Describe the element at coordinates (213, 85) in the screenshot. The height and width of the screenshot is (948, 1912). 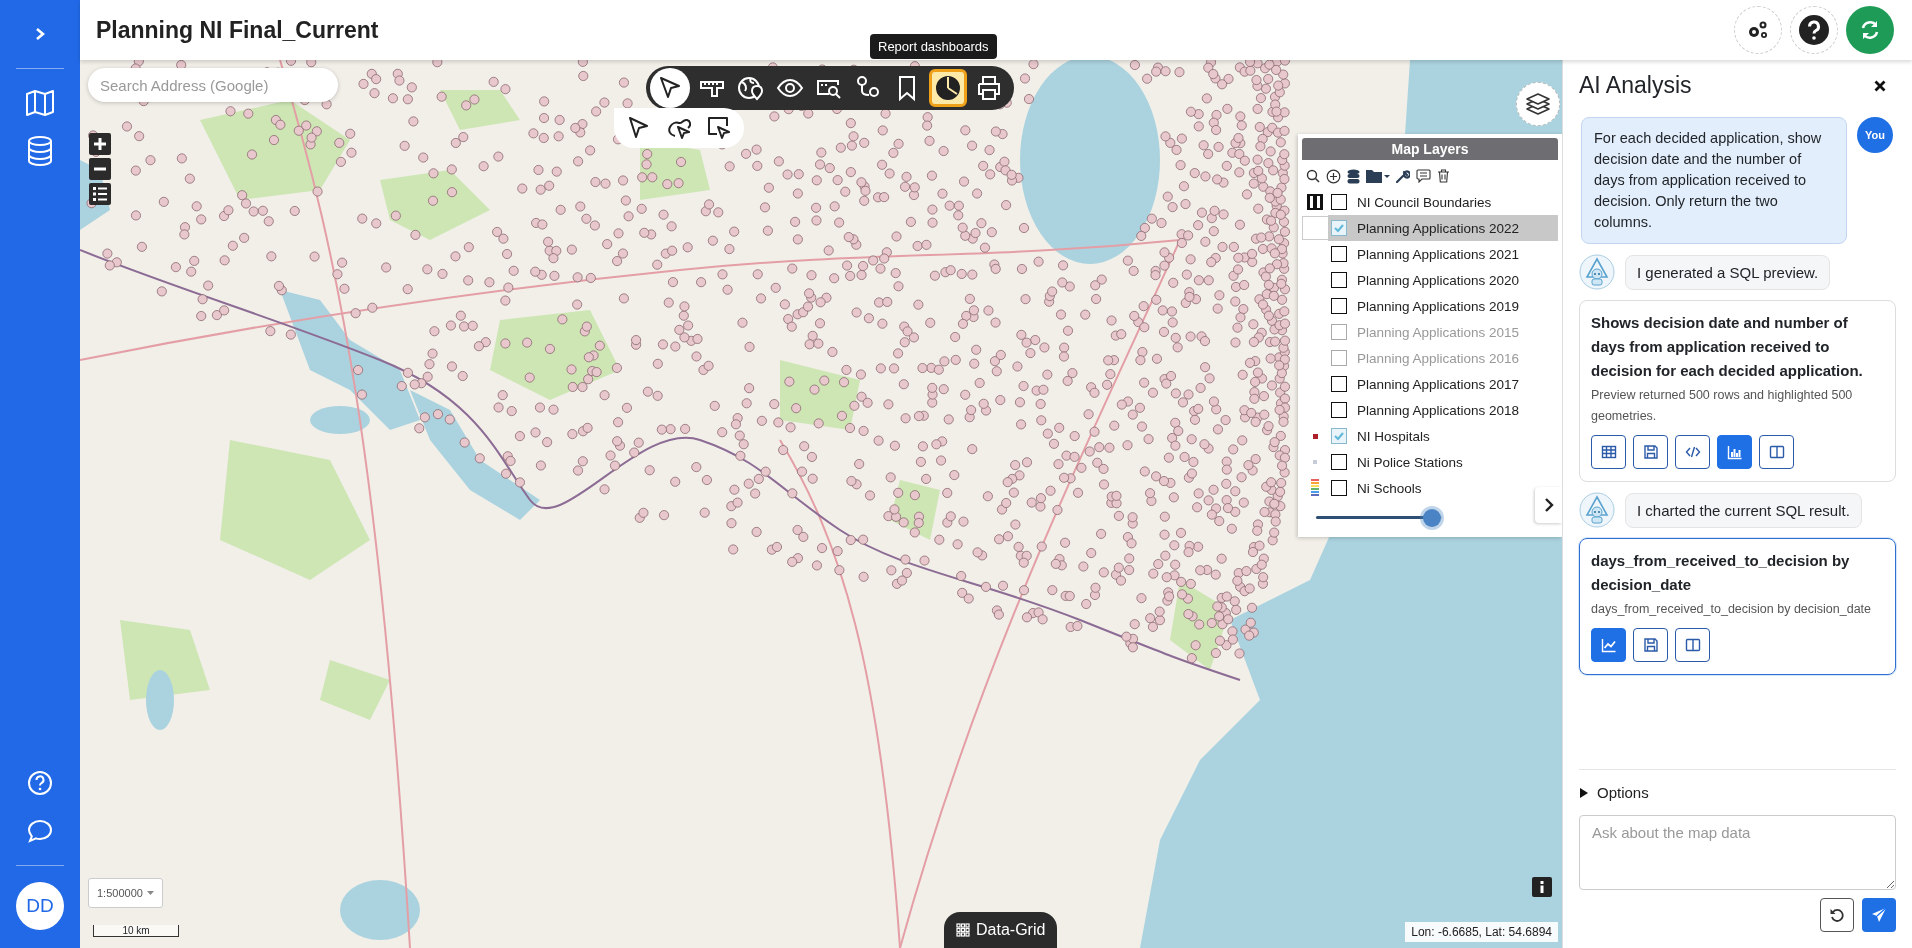
I see `address-search-field: Search Address (Google)` at that location.